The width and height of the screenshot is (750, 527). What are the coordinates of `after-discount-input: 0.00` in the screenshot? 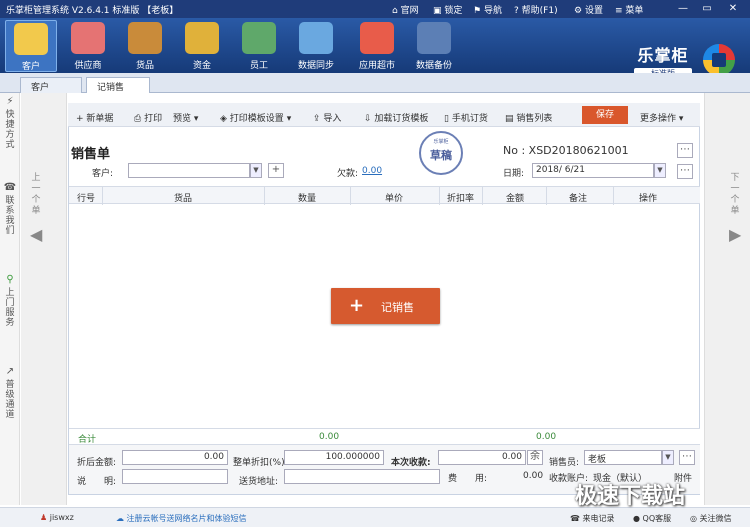 It's located at (175, 457).